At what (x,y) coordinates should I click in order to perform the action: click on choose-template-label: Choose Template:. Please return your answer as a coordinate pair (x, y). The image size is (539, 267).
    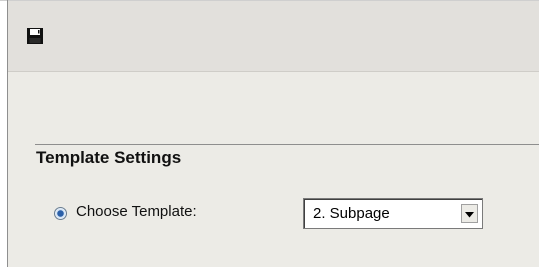
    Looking at the image, I should click on (136, 211).